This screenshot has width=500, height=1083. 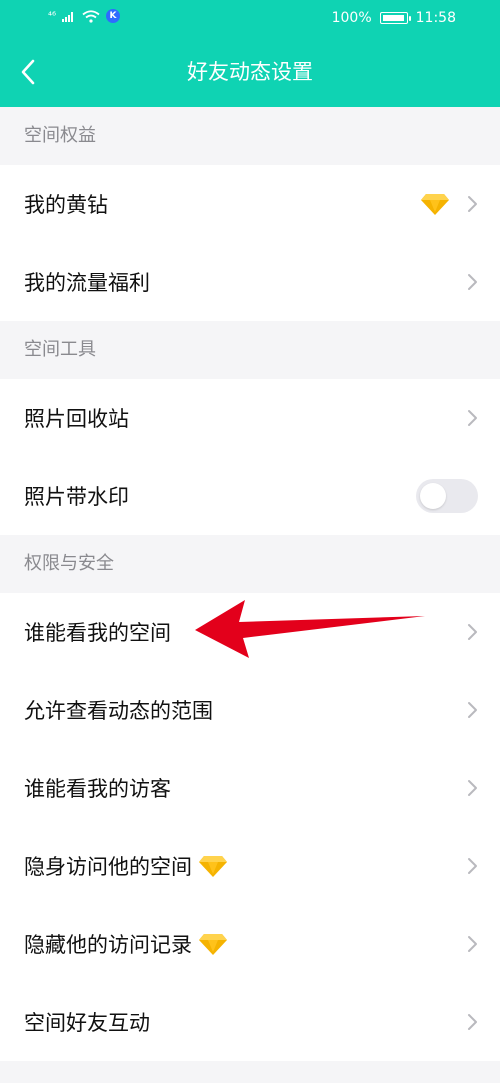 I want to click on status-right: 100% 11:58, so click(x=394, y=18).